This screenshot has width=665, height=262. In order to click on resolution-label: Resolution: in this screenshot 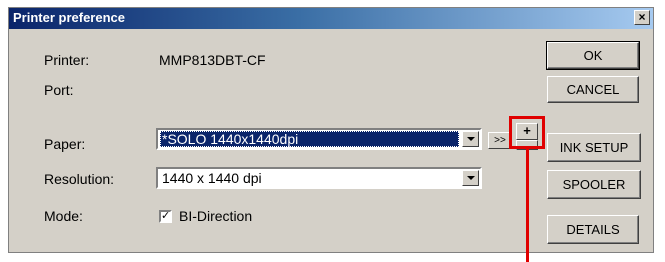, I will do `click(79, 179)`.